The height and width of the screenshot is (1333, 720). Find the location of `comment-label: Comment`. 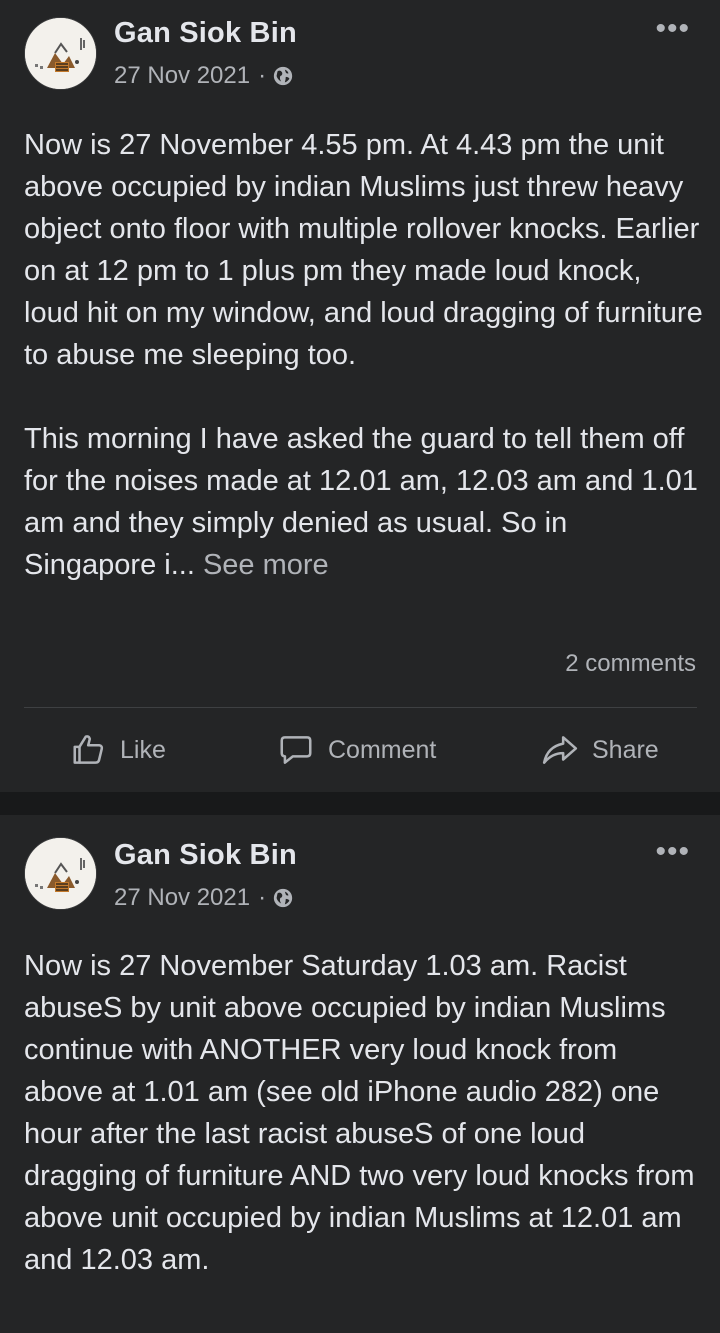

comment-label: Comment is located at coordinates (382, 749).